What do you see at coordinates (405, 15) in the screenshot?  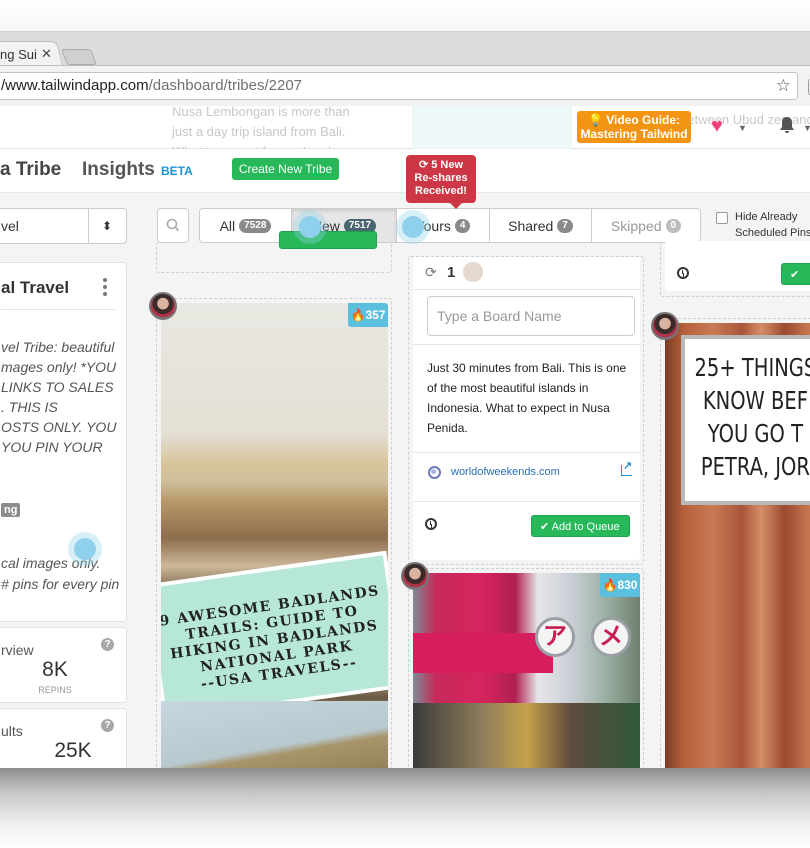 I see `window-top` at bounding box center [405, 15].